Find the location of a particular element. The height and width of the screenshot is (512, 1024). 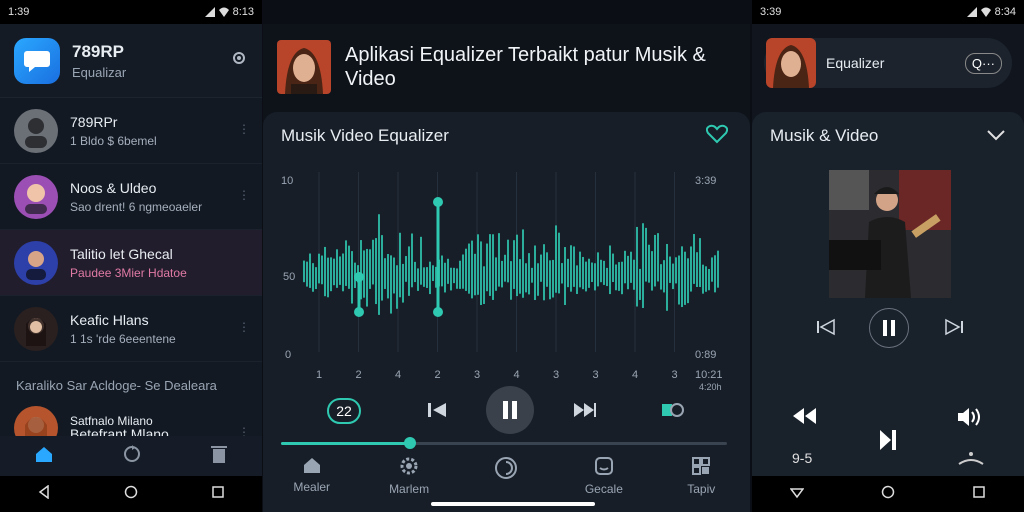

trash-icon is located at coordinates (219, 456).